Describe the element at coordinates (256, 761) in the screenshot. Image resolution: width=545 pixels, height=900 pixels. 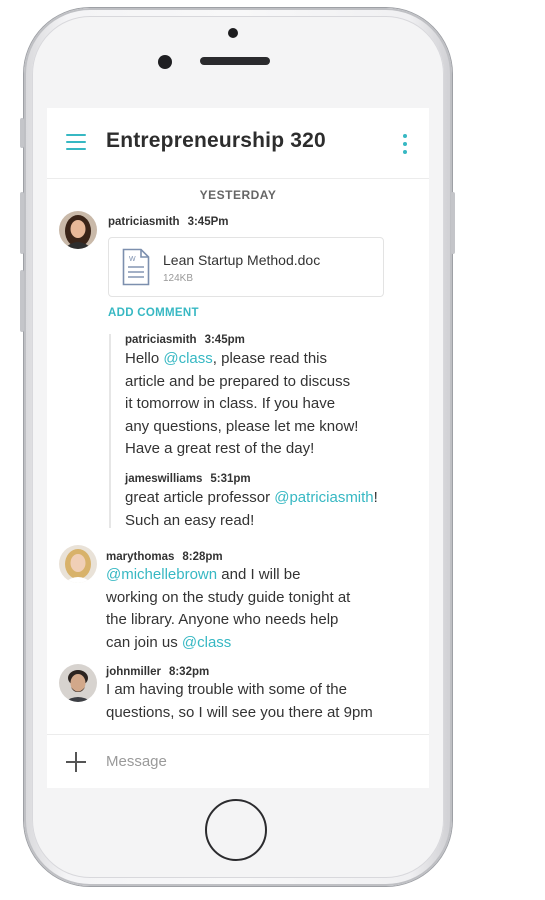
I see `message-input` at that location.